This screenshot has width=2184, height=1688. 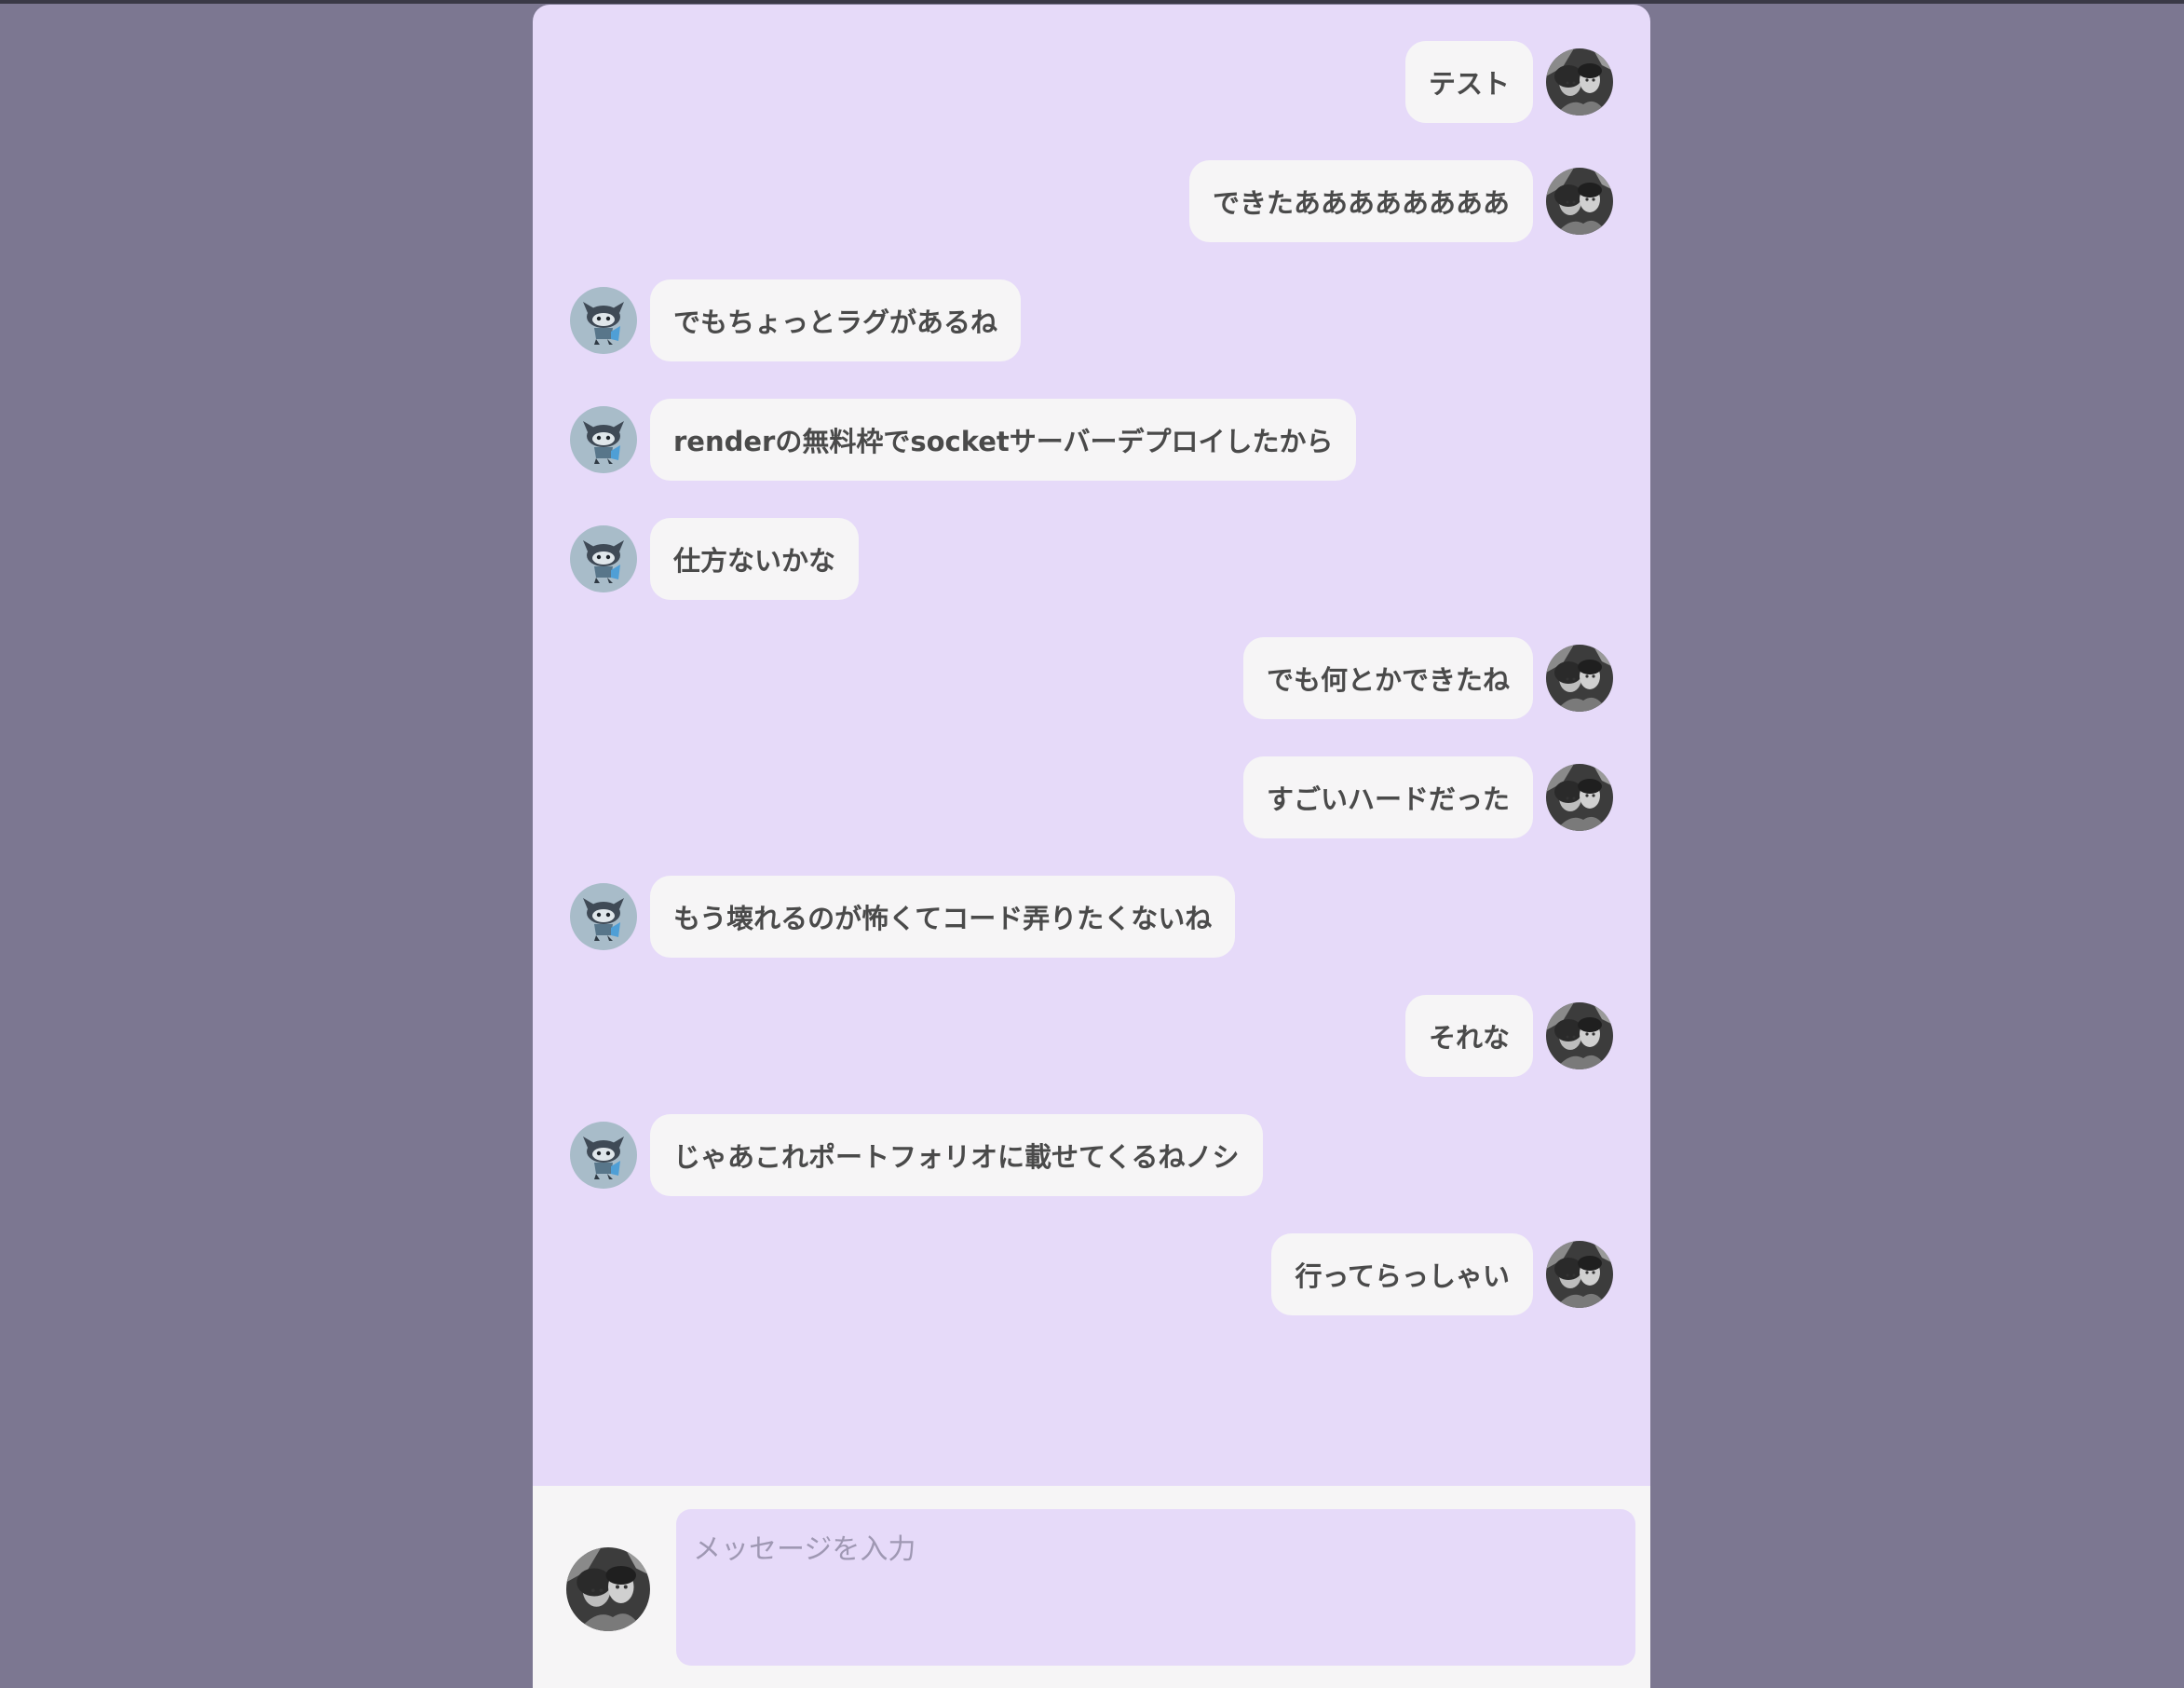 What do you see at coordinates (1387, 678) in the screenshot?
I see `message-bubble: でも何とかできたね` at bounding box center [1387, 678].